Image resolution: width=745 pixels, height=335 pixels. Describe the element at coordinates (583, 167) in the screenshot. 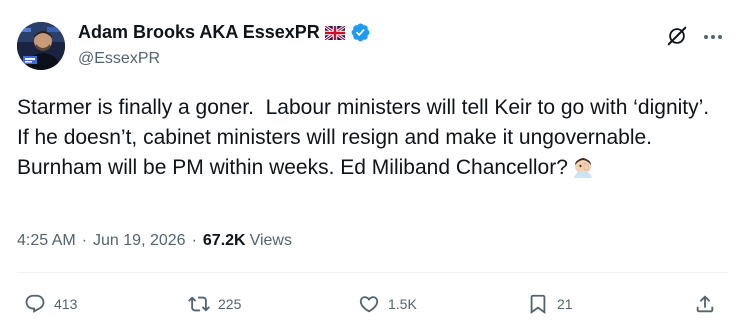

I see `facepalm-emoji` at that location.